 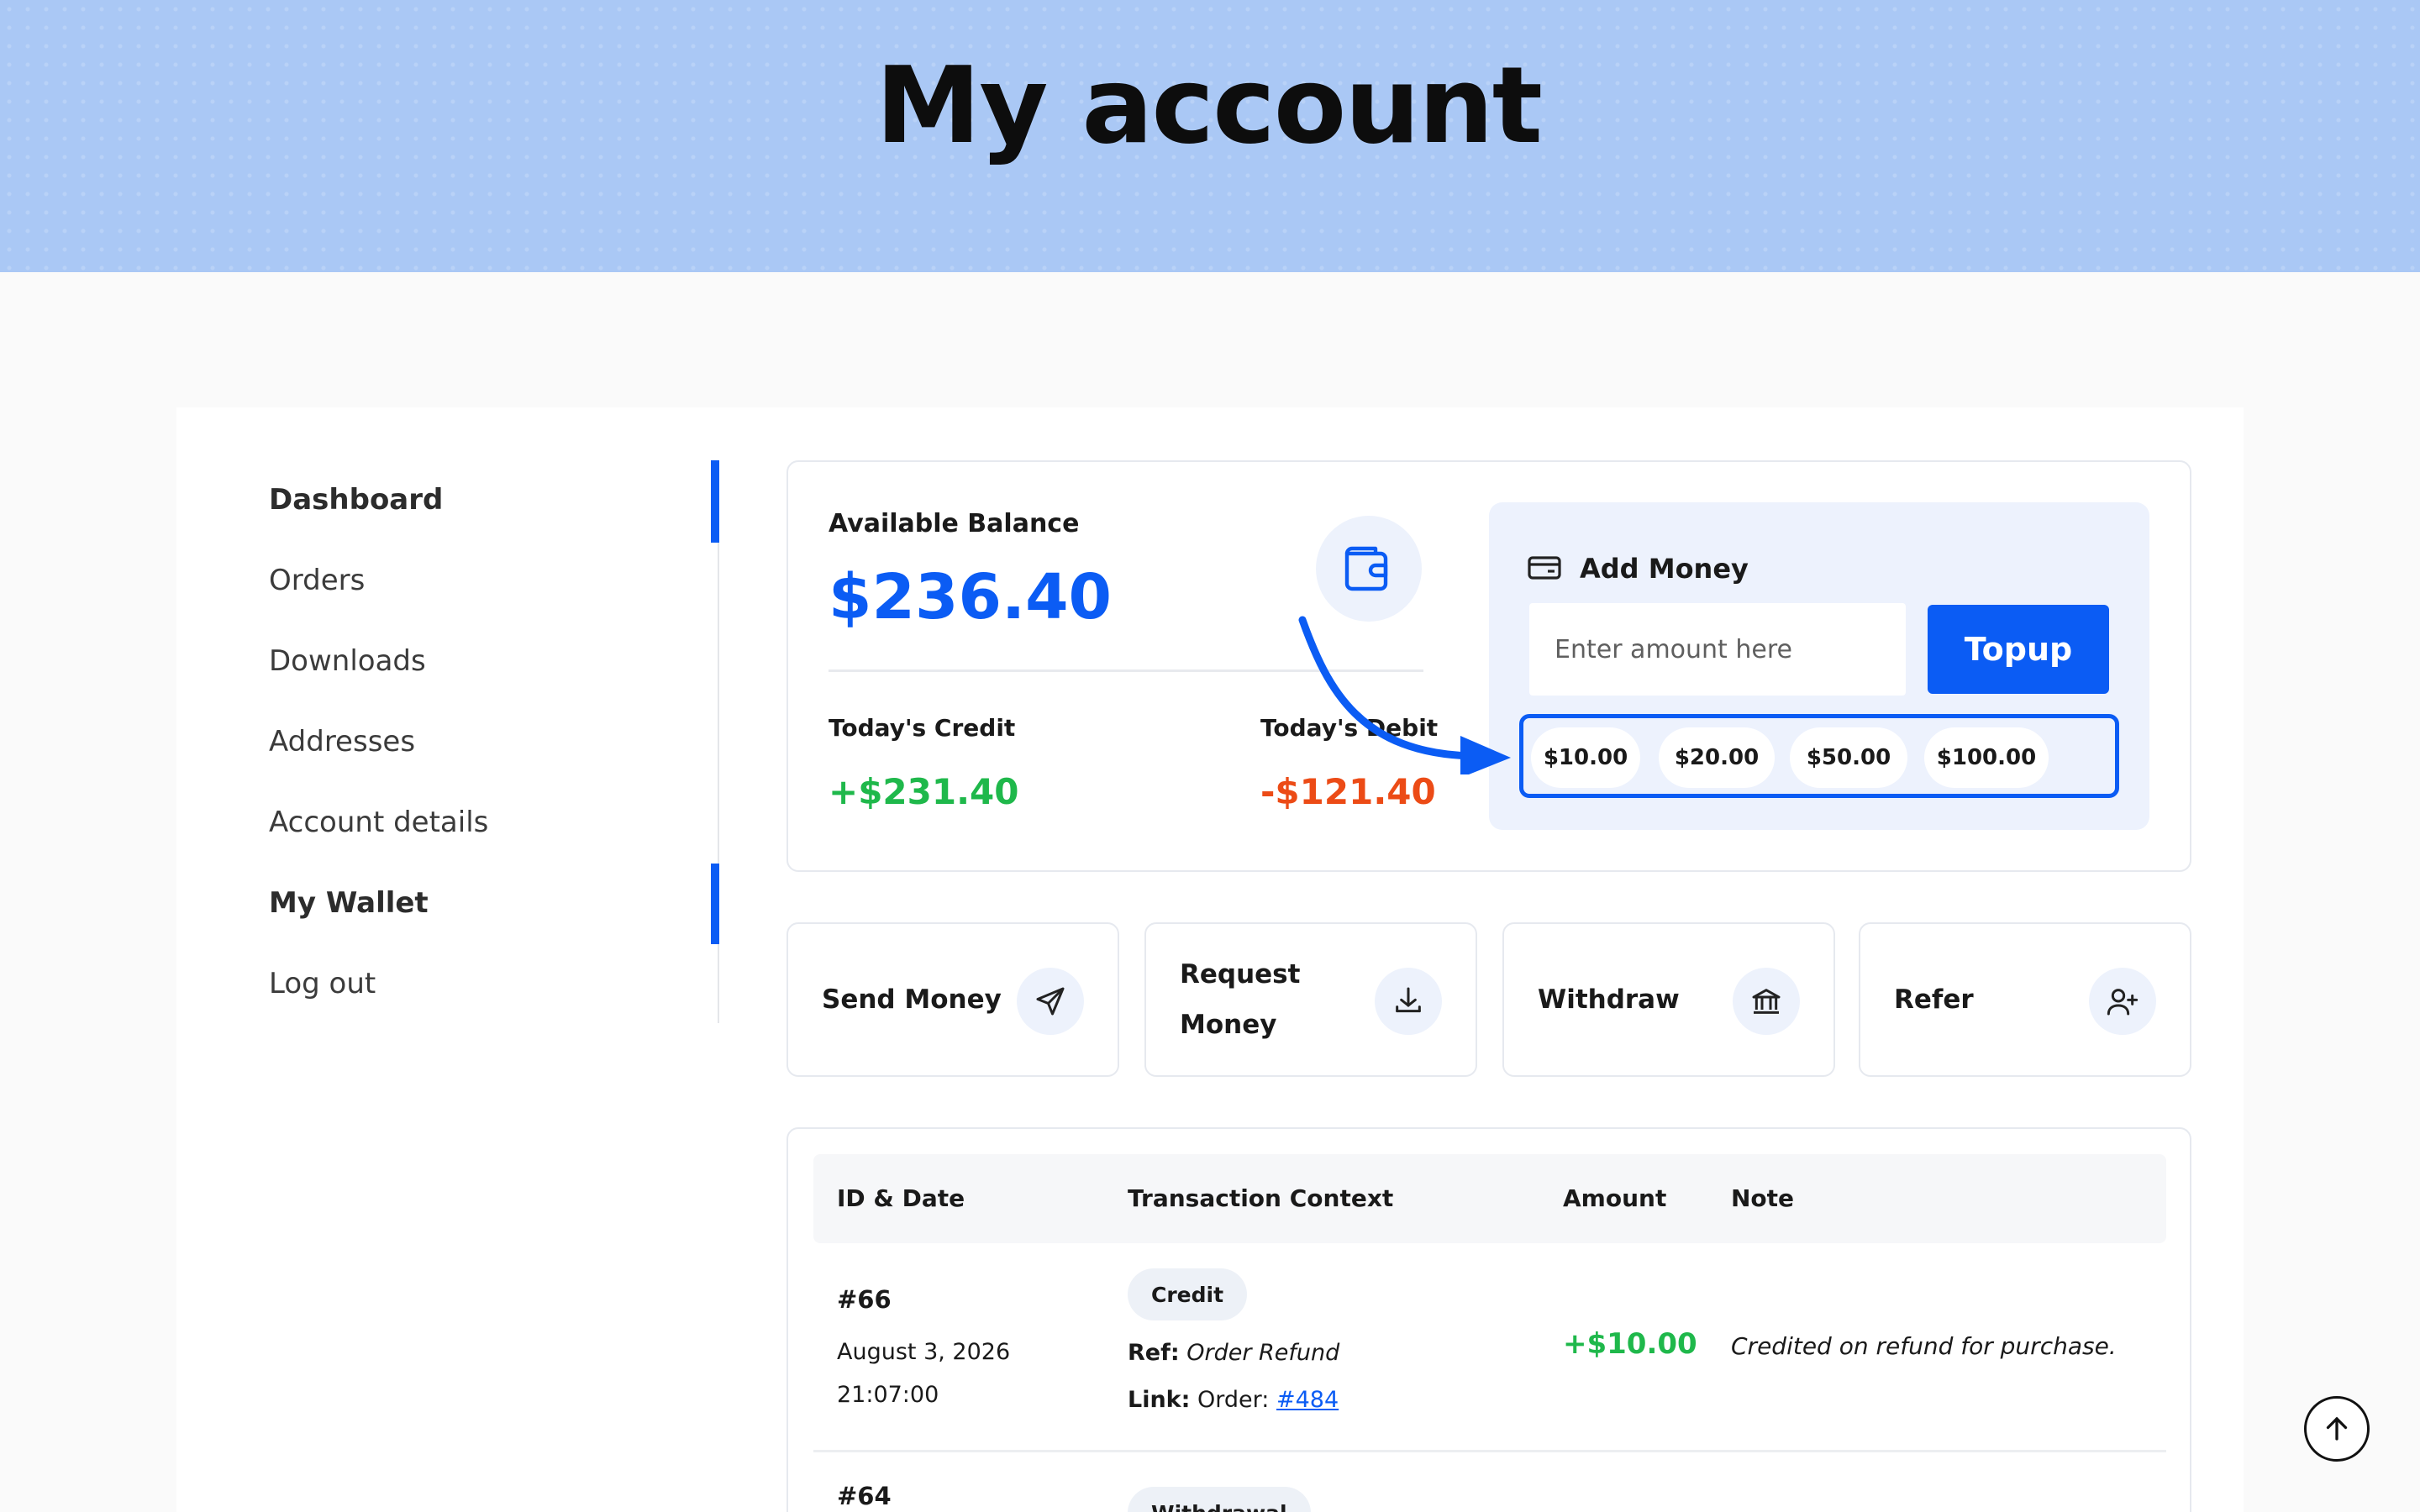 I want to click on transaction-type-badge: Credit, so click(x=1188, y=1294).